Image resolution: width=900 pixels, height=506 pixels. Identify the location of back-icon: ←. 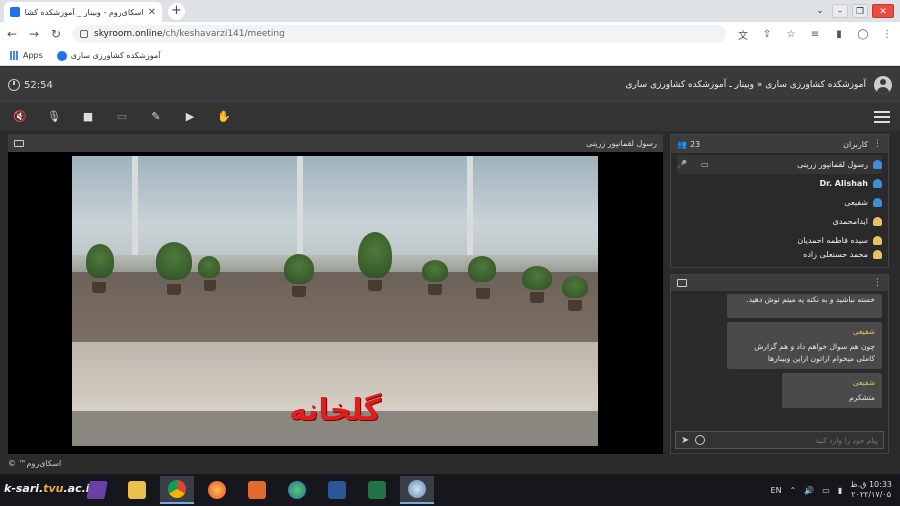
(12, 34).